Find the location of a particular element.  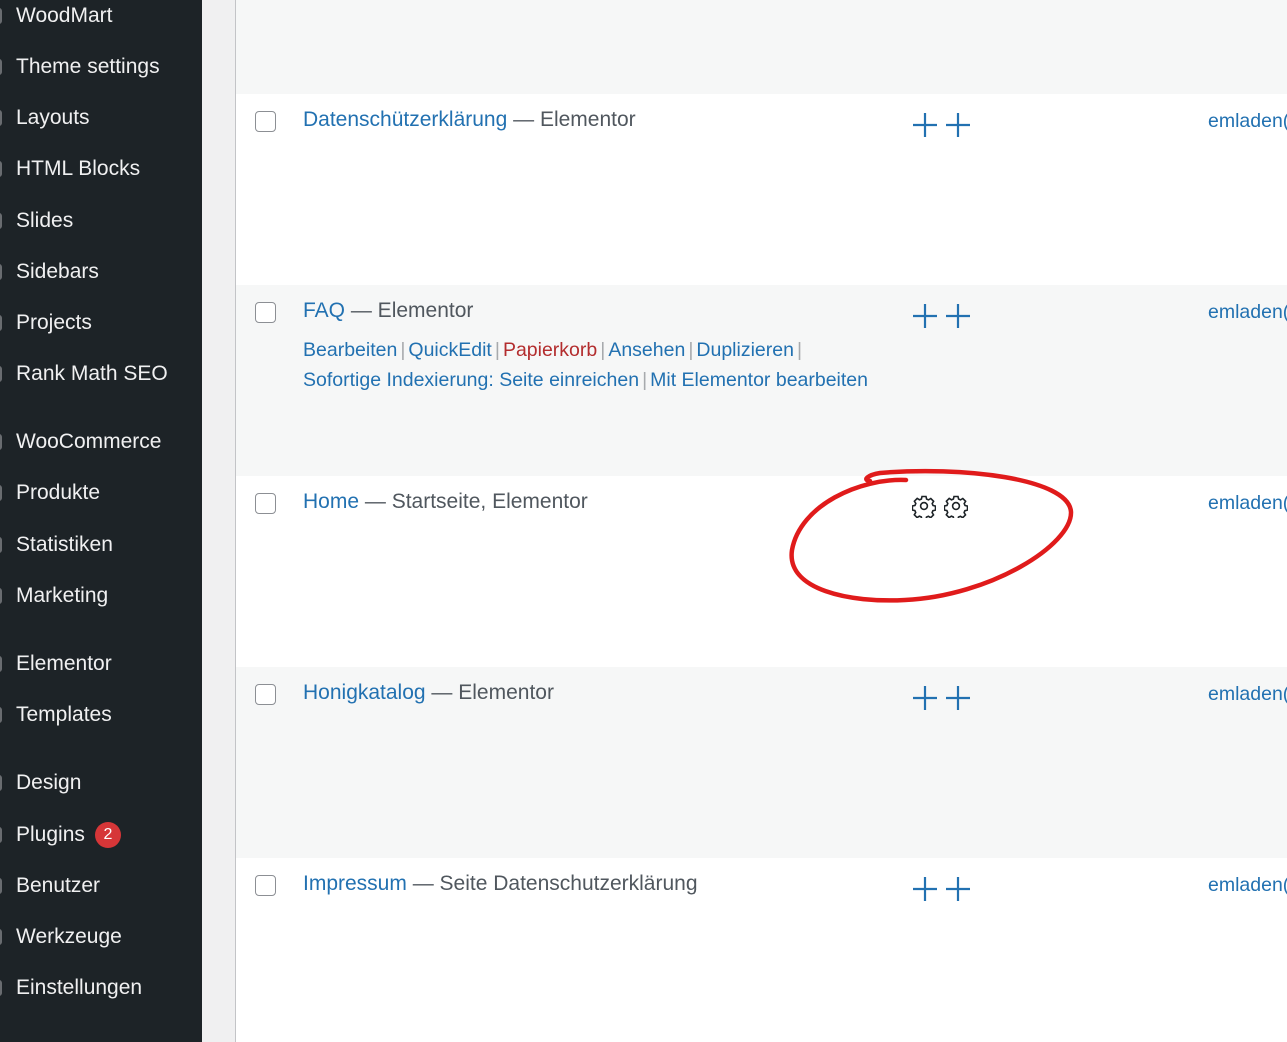

marketing-icon is located at coordinates (1, 596).